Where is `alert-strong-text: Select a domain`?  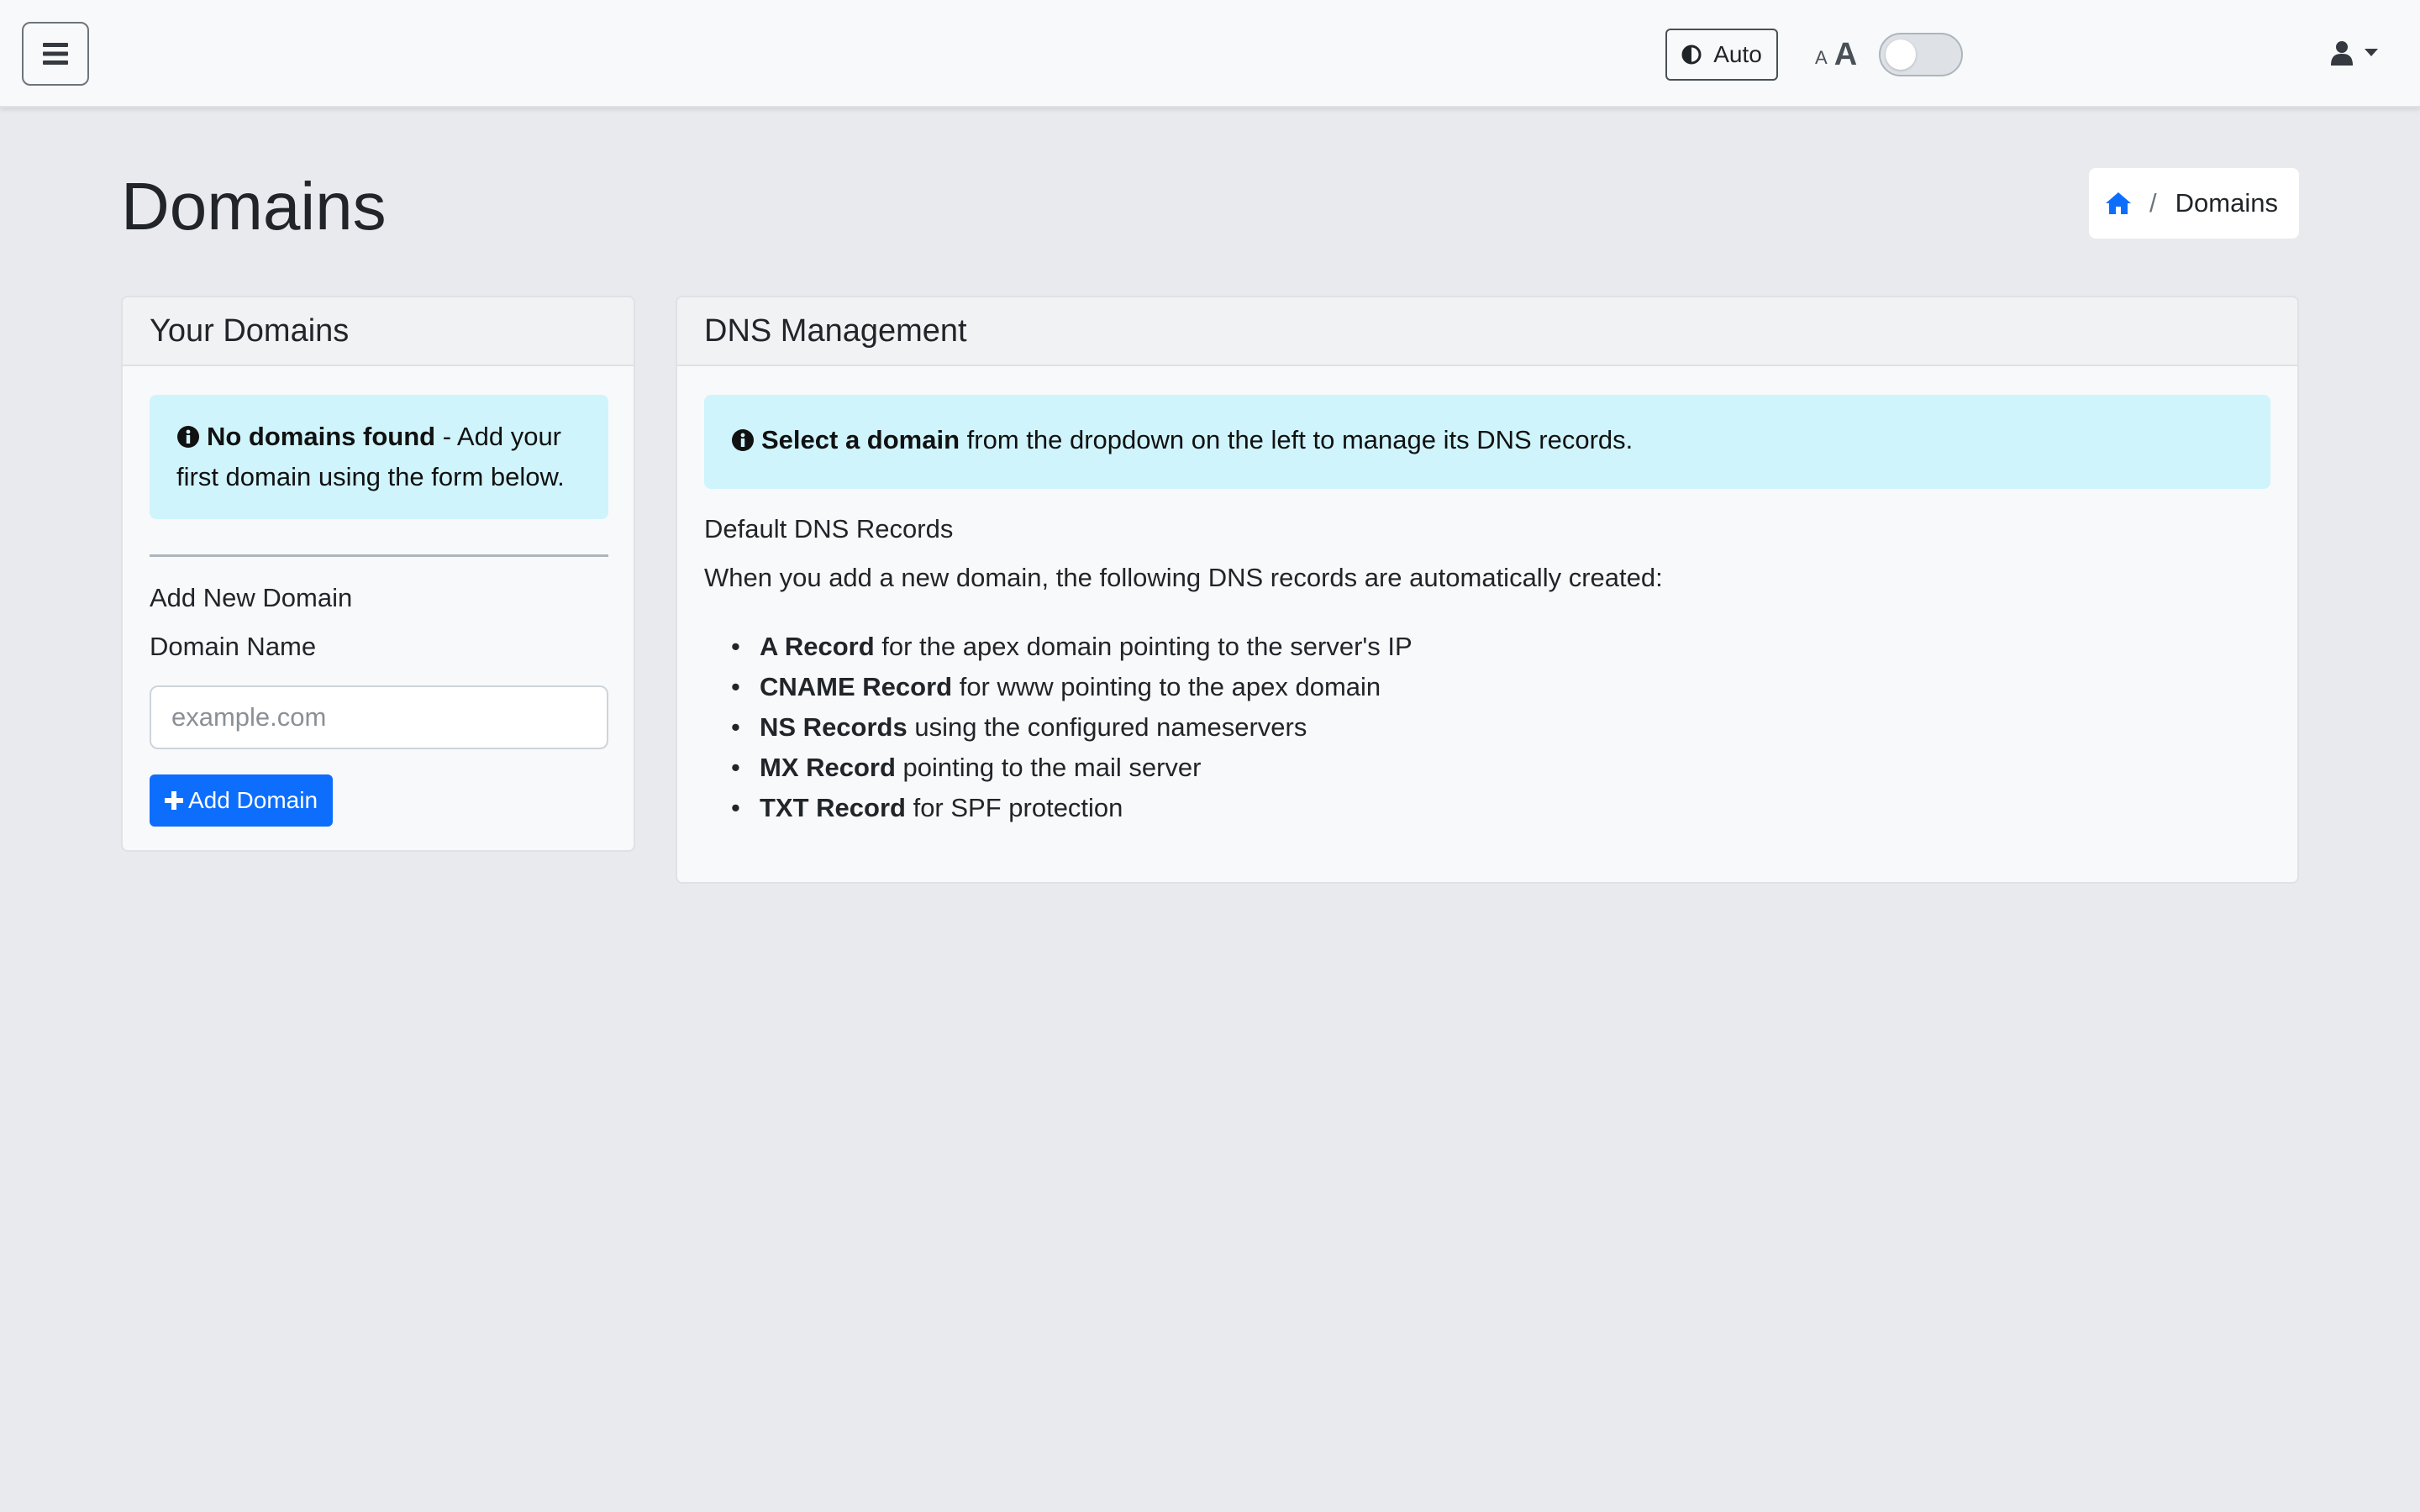 alert-strong-text: Select a domain is located at coordinates (861, 439).